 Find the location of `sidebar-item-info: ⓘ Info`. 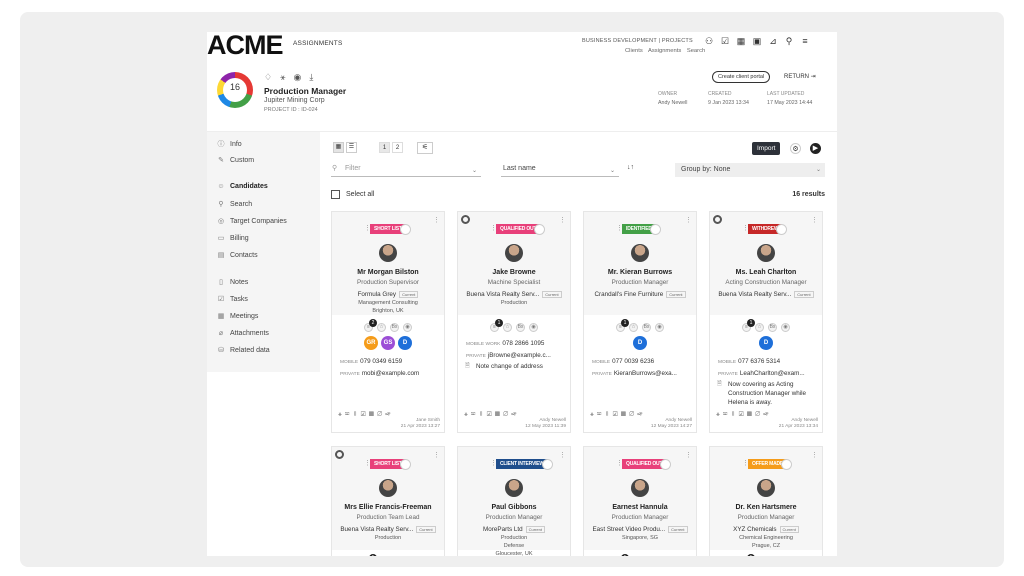

sidebar-item-info: ⓘ Info is located at coordinates (229, 144).